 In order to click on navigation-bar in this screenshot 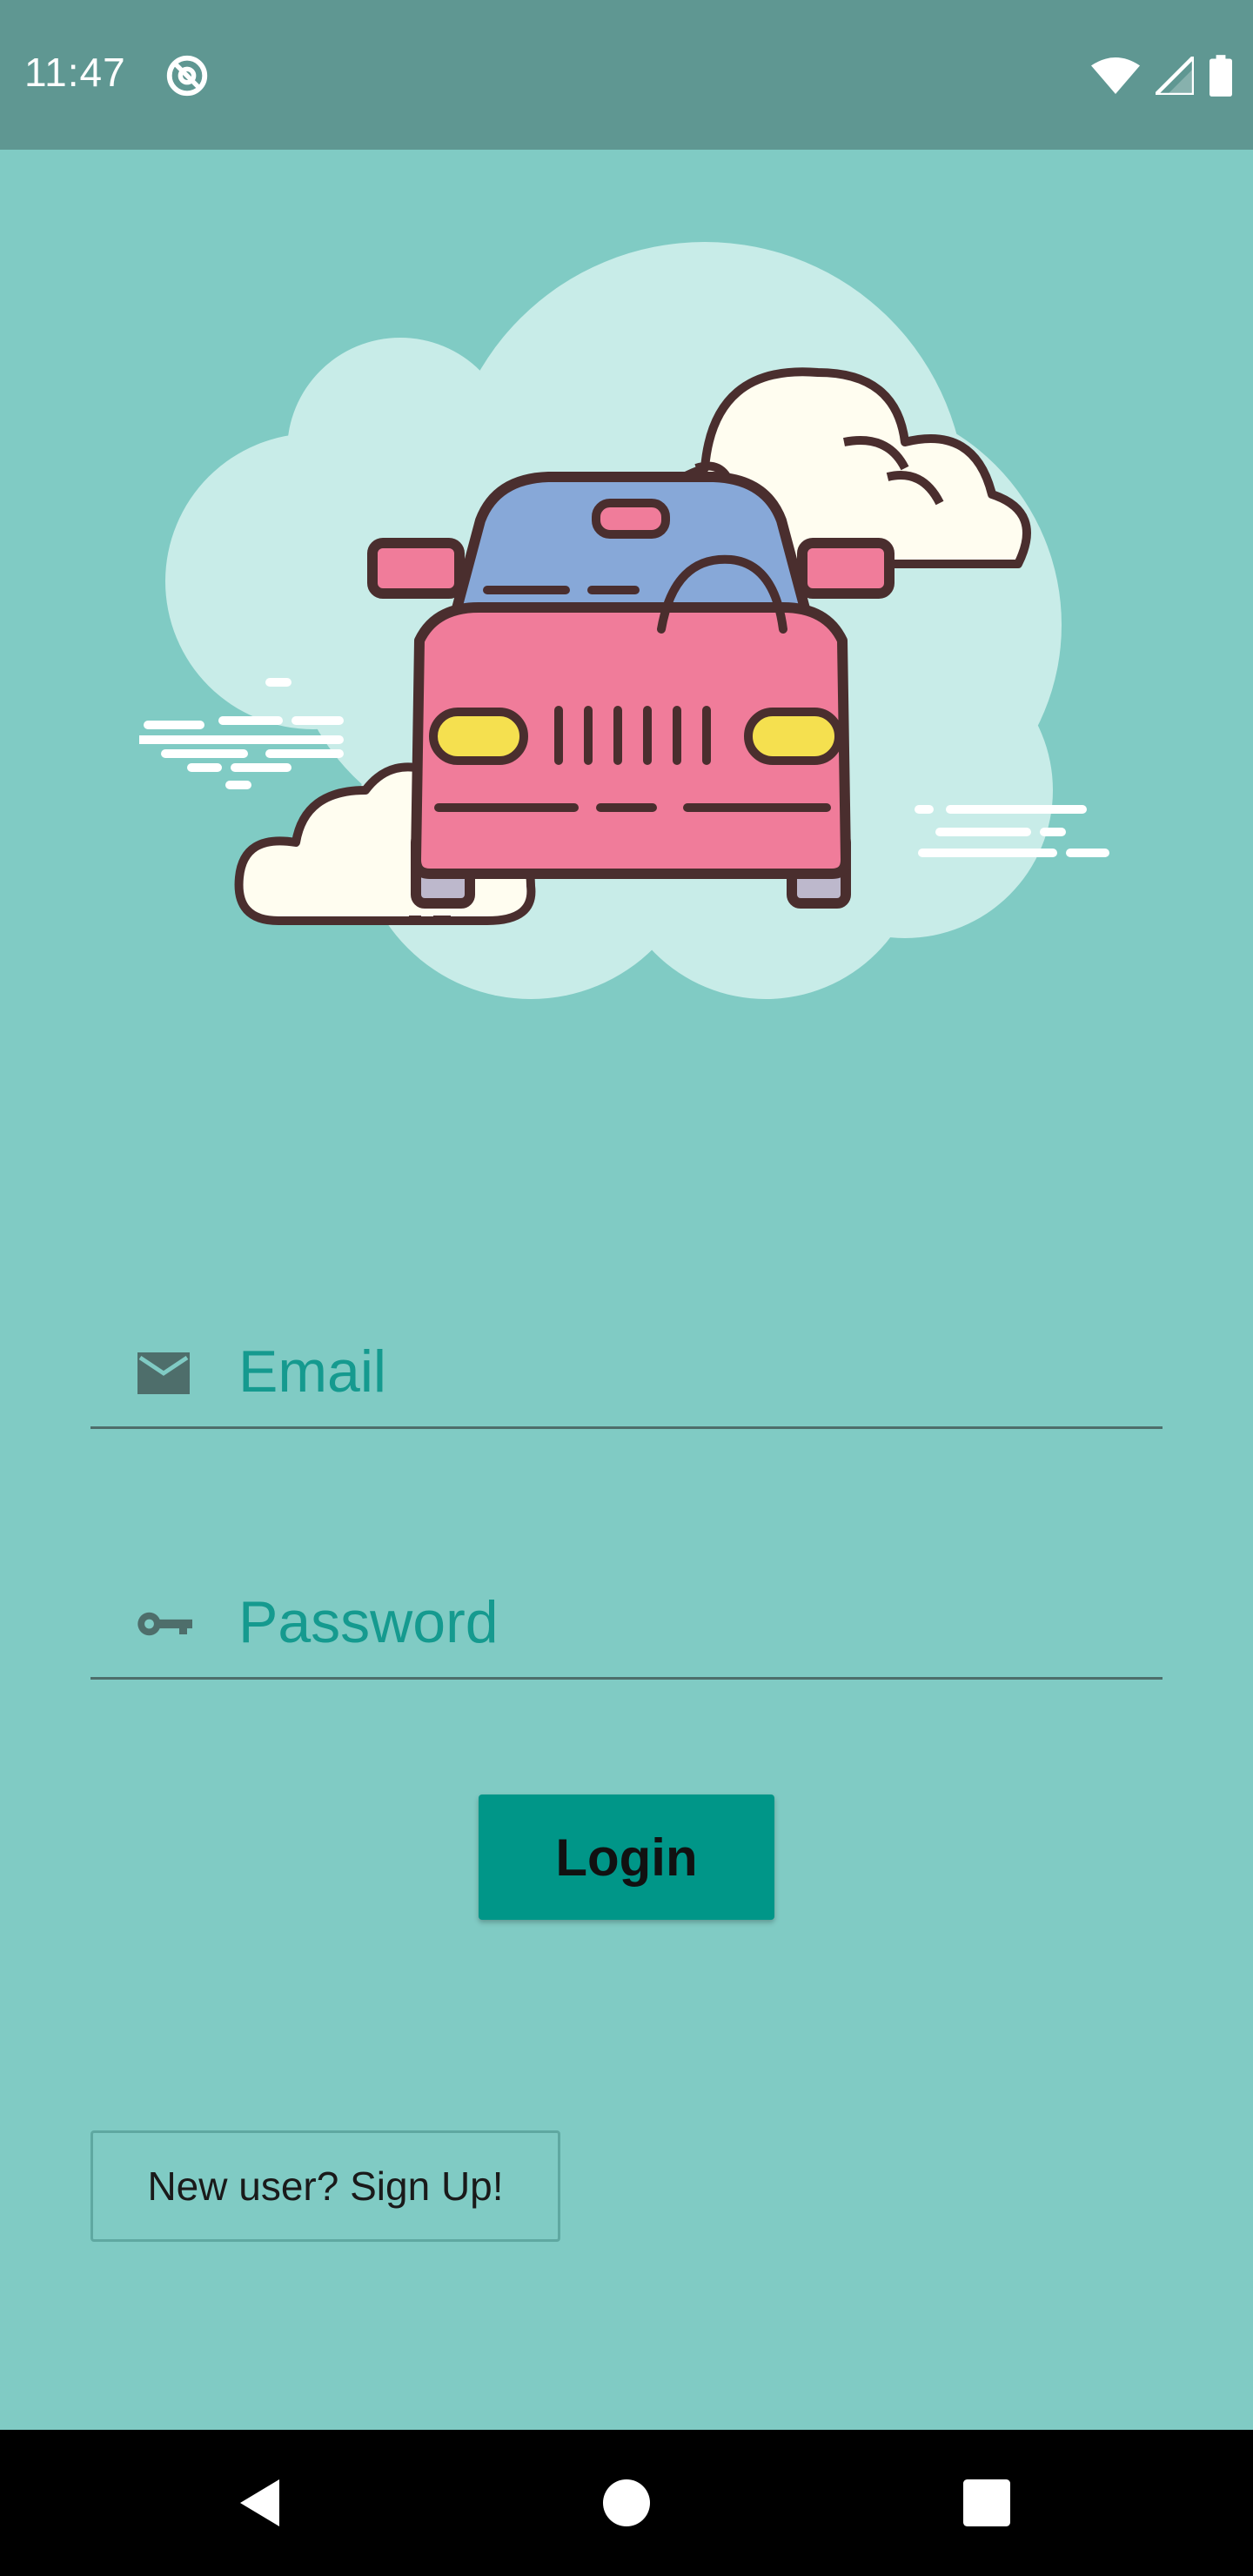, I will do `click(626, 2503)`.